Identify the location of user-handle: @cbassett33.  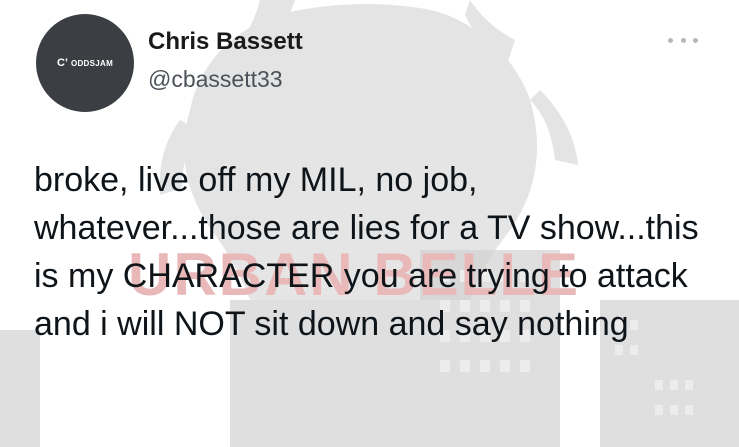
(215, 79).